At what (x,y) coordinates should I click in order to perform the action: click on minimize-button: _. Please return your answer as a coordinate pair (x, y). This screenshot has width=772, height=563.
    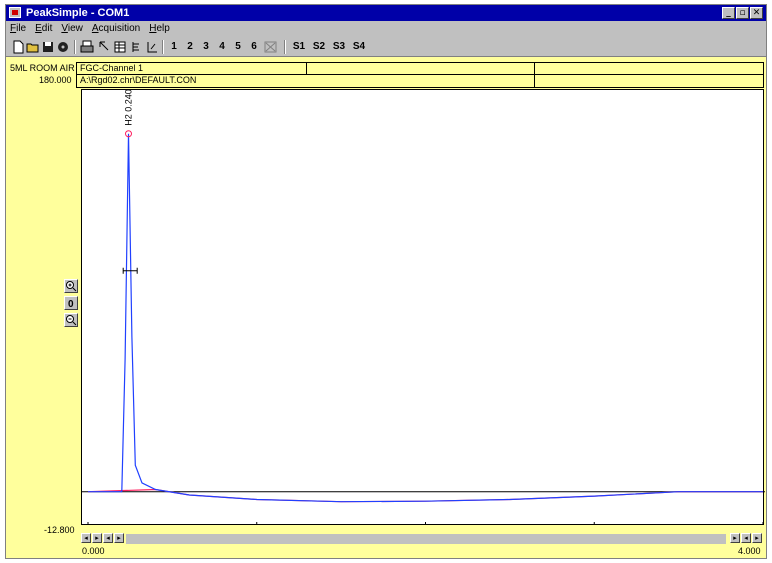
    Looking at the image, I should click on (728, 13).